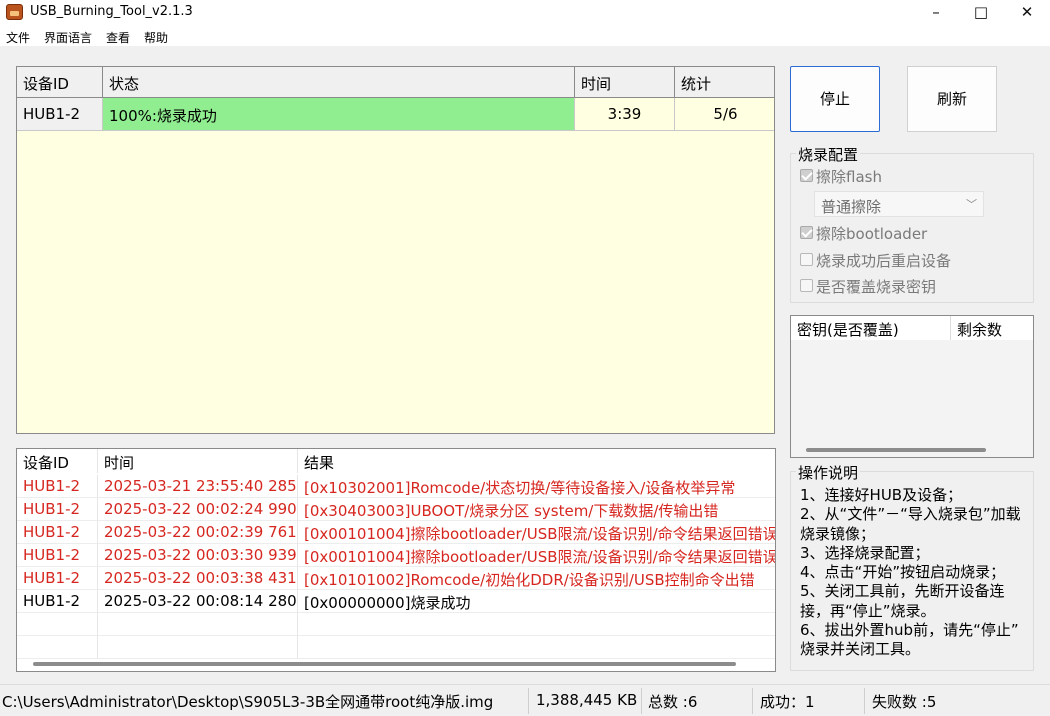  I want to click on app-icon, so click(14, 12).